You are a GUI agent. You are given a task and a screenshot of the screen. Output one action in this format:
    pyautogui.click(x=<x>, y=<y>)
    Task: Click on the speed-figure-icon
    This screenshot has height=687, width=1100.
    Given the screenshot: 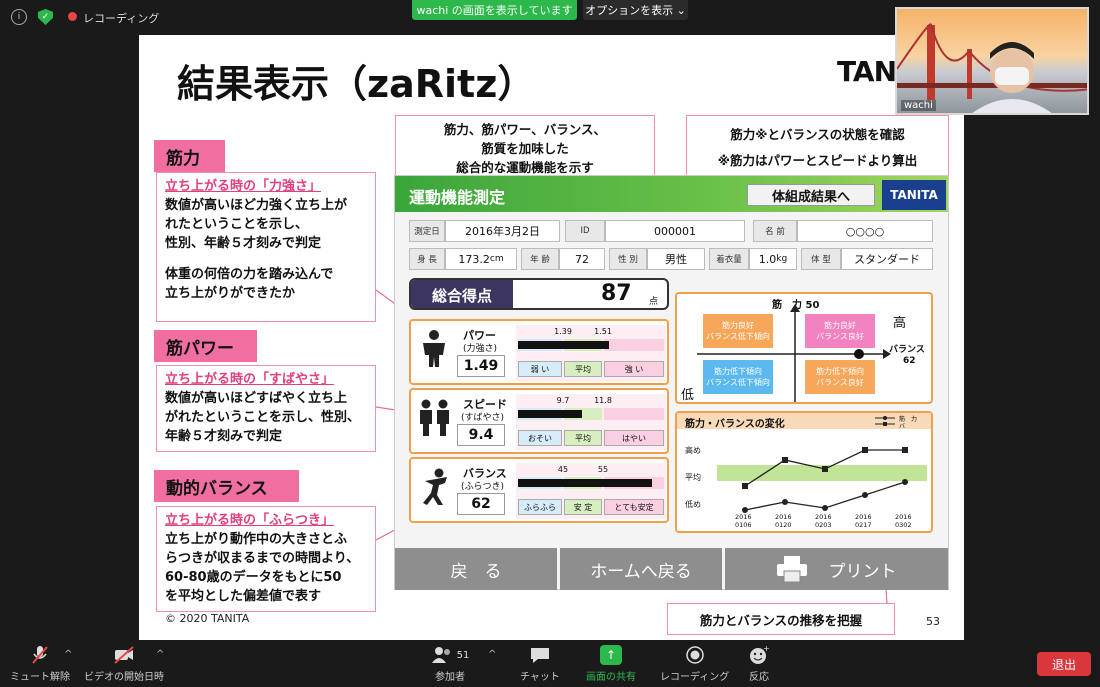 What is the action you would take?
    pyautogui.click(x=435, y=418)
    